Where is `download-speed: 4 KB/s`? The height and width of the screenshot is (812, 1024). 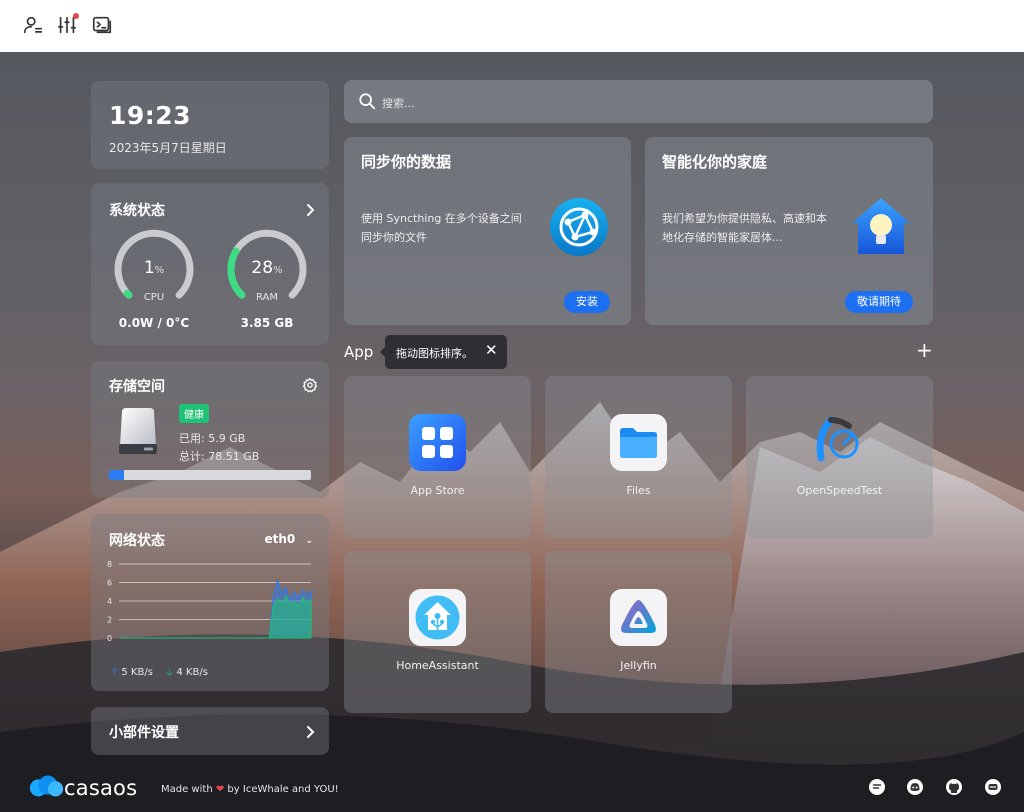
download-speed: 4 KB/s is located at coordinates (192, 672).